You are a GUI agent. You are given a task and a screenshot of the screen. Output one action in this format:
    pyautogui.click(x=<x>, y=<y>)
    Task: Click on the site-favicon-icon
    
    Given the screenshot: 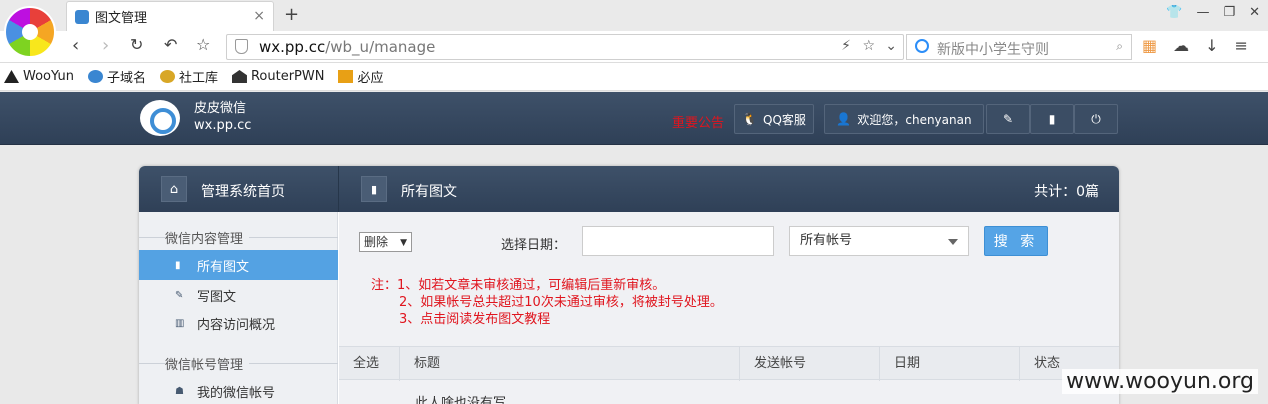 What is the action you would take?
    pyautogui.click(x=82, y=16)
    